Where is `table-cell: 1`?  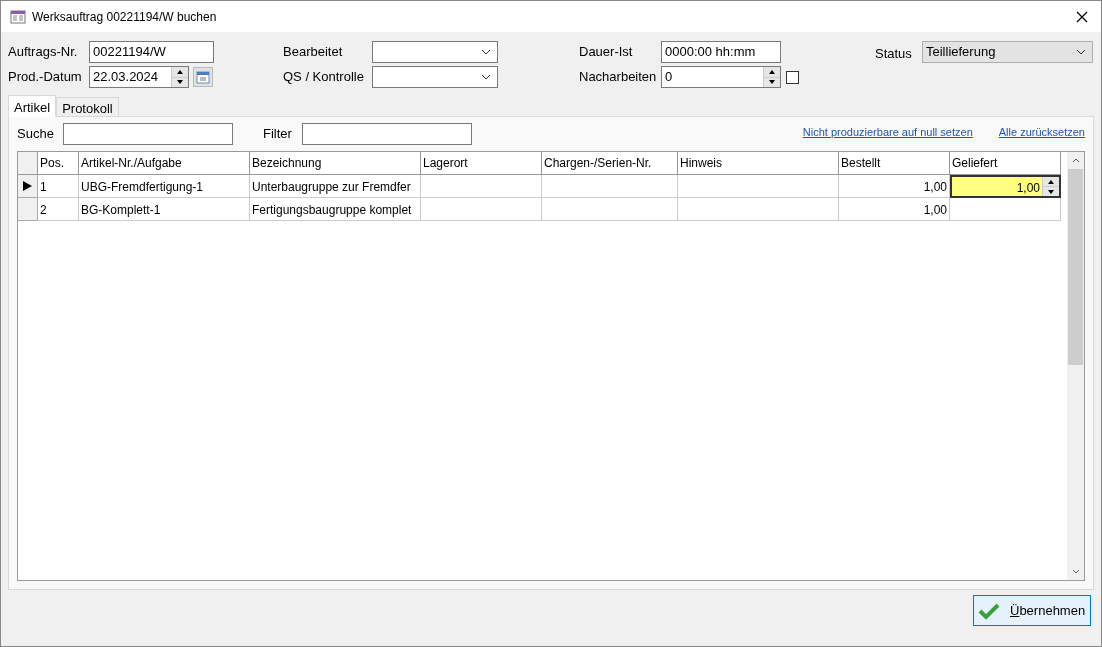
table-cell: 1 is located at coordinates (58, 186).